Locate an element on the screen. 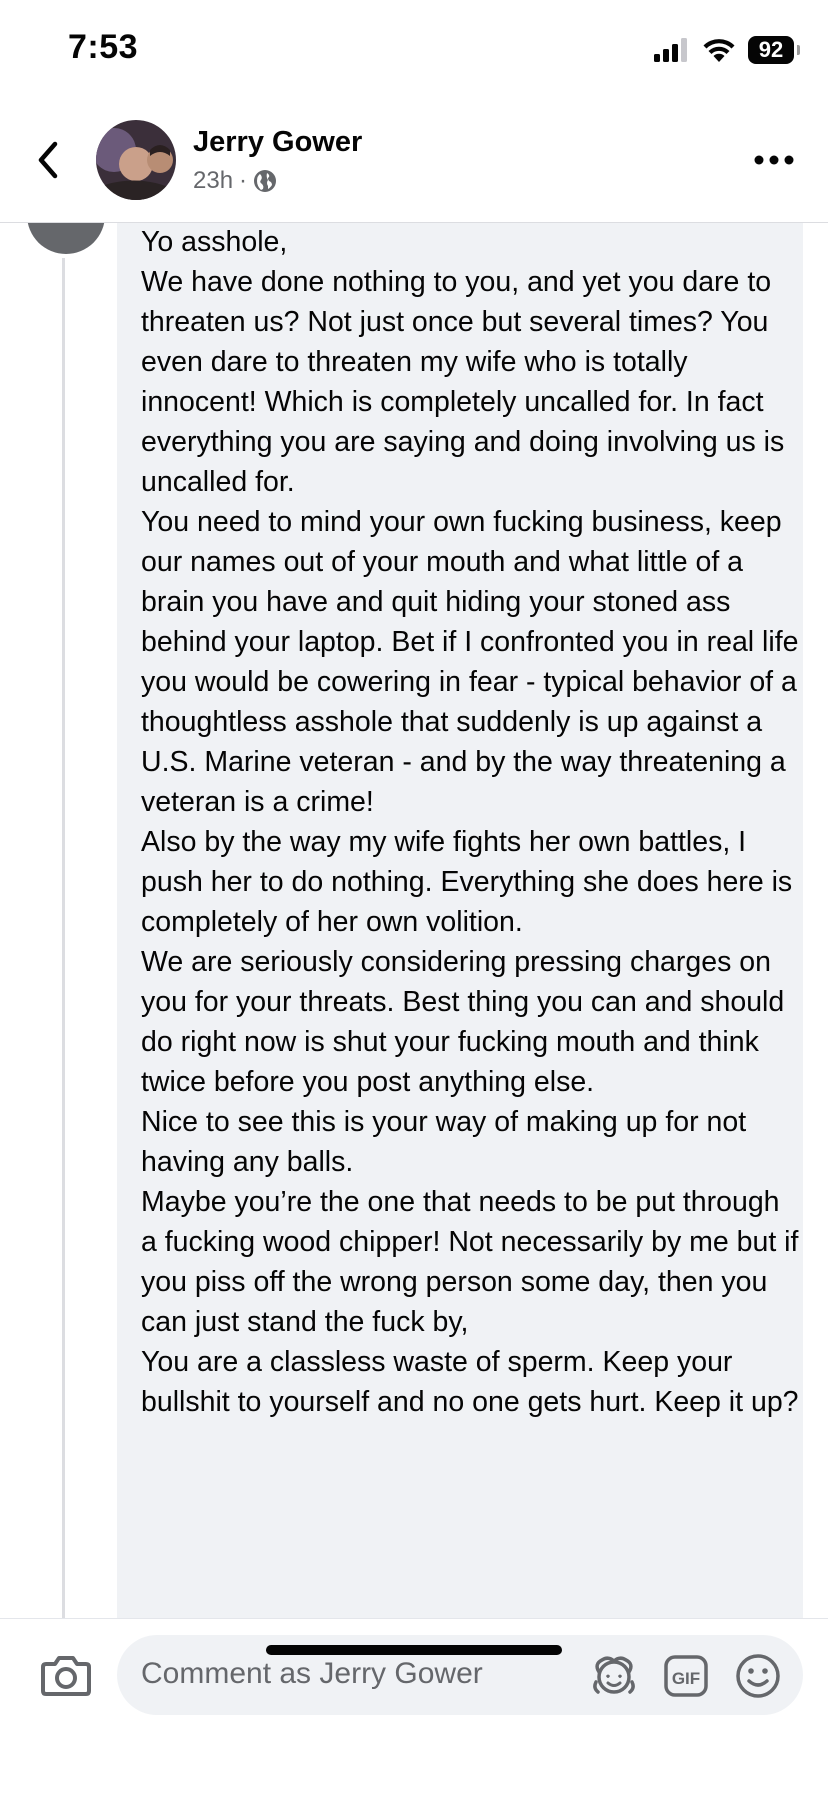  thread-line is located at coordinates (63, 938).